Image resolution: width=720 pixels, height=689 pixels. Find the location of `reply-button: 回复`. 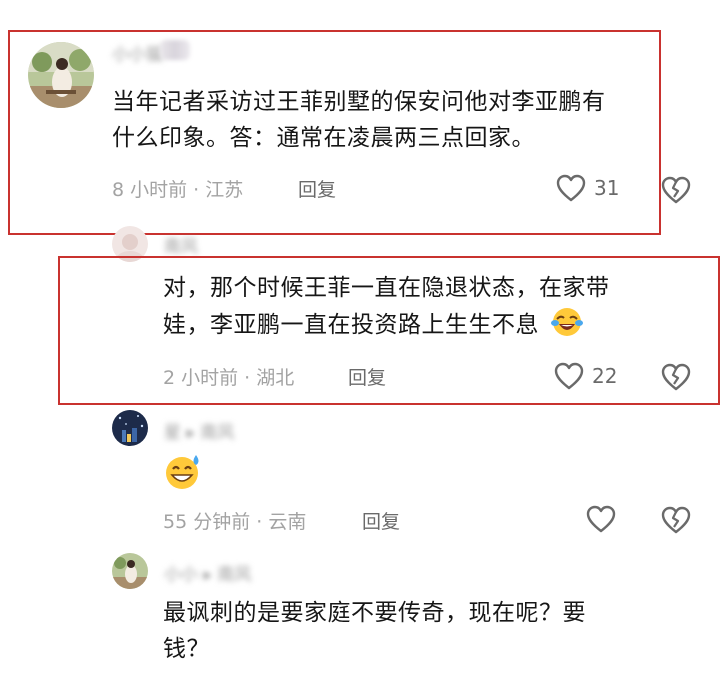

reply-button: 回复 is located at coordinates (381, 520).